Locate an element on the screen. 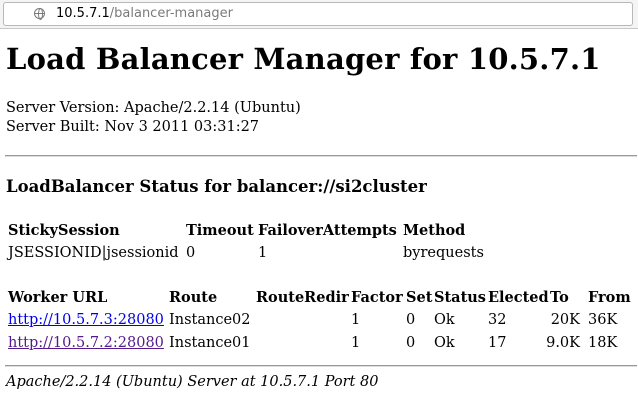 The image size is (638, 409). url-path: /balancer-manager is located at coordinates (171, 13).